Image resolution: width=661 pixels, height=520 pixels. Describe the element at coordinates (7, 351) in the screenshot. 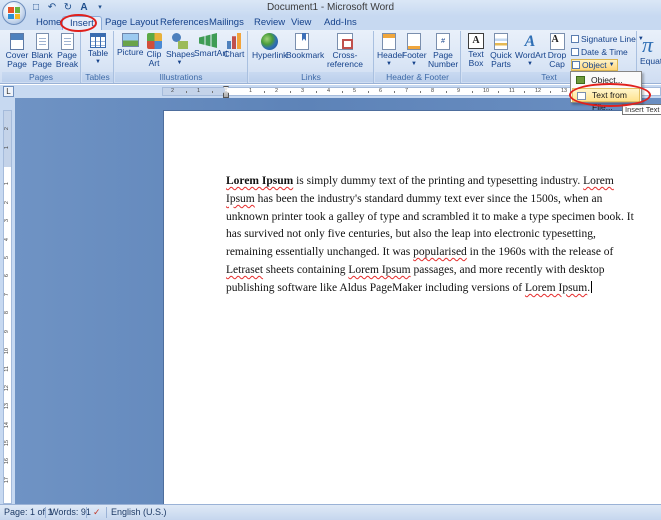

I see `vertical-ruler-mark: 10` at that location.